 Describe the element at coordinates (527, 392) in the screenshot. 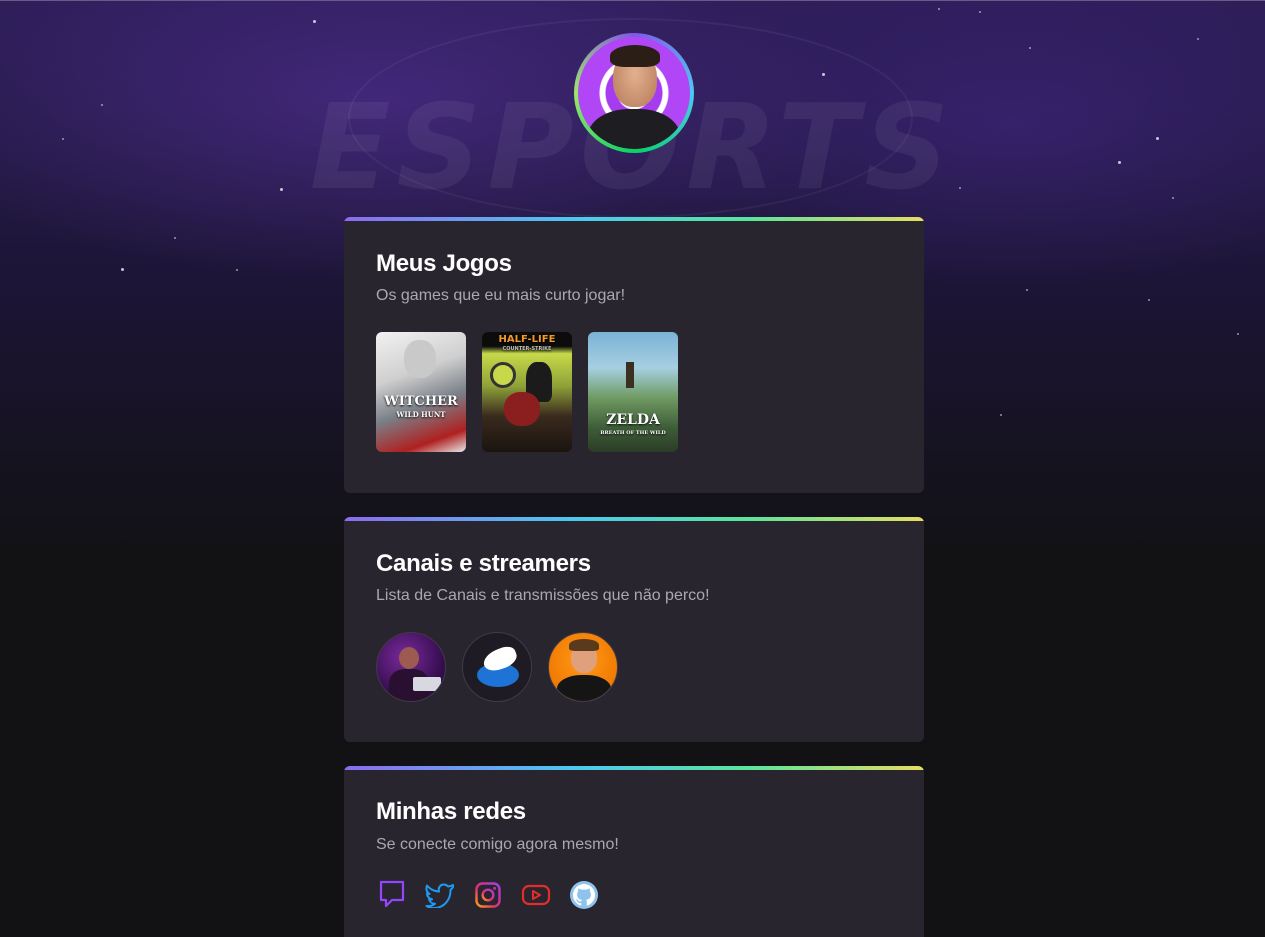

I see `game-cover-halflife: HALF-LIFE COUNTER-STRIKE` at that location.